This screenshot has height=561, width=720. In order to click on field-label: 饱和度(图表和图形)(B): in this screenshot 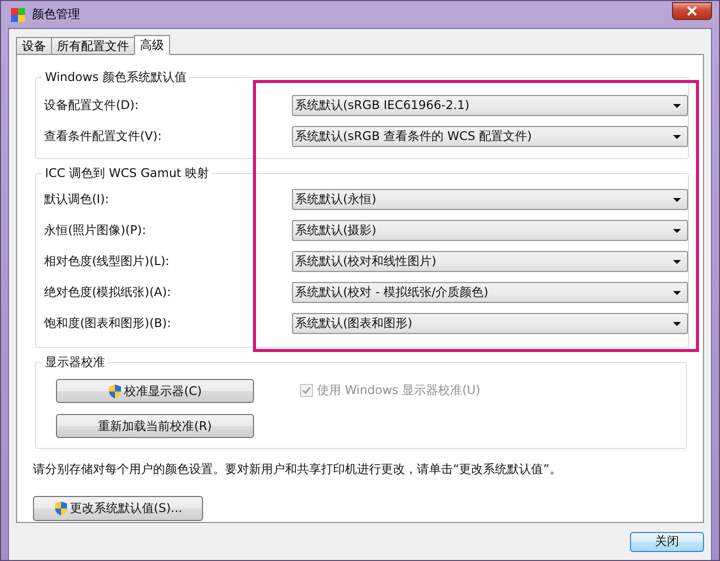, I will do `click(108, 323)`.